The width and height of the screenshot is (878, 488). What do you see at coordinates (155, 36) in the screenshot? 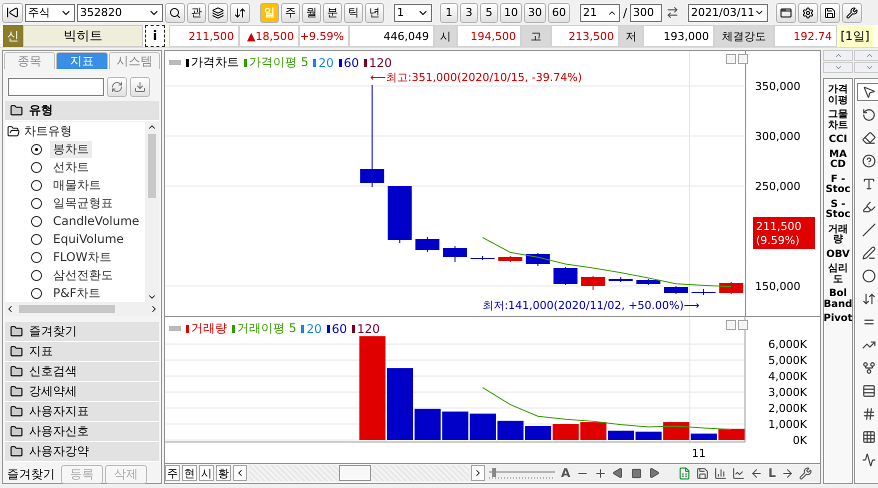
I see `info-button: i` at bounding box center [155, 36].